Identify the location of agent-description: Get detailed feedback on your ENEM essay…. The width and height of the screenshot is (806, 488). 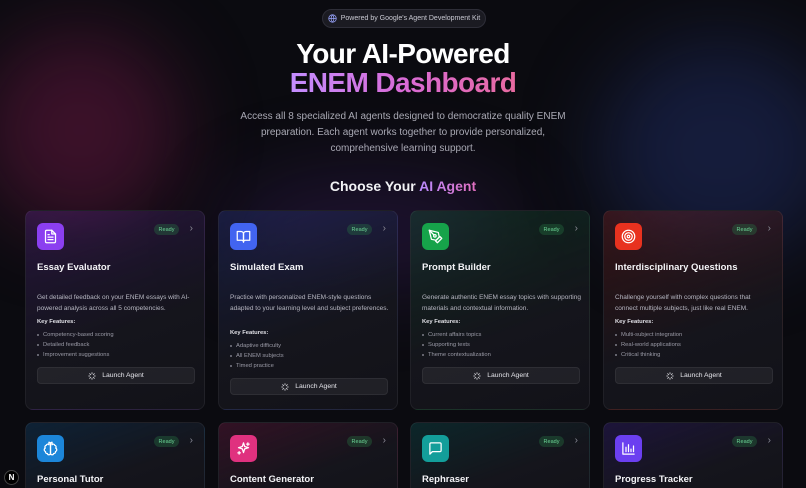
(113, 303).